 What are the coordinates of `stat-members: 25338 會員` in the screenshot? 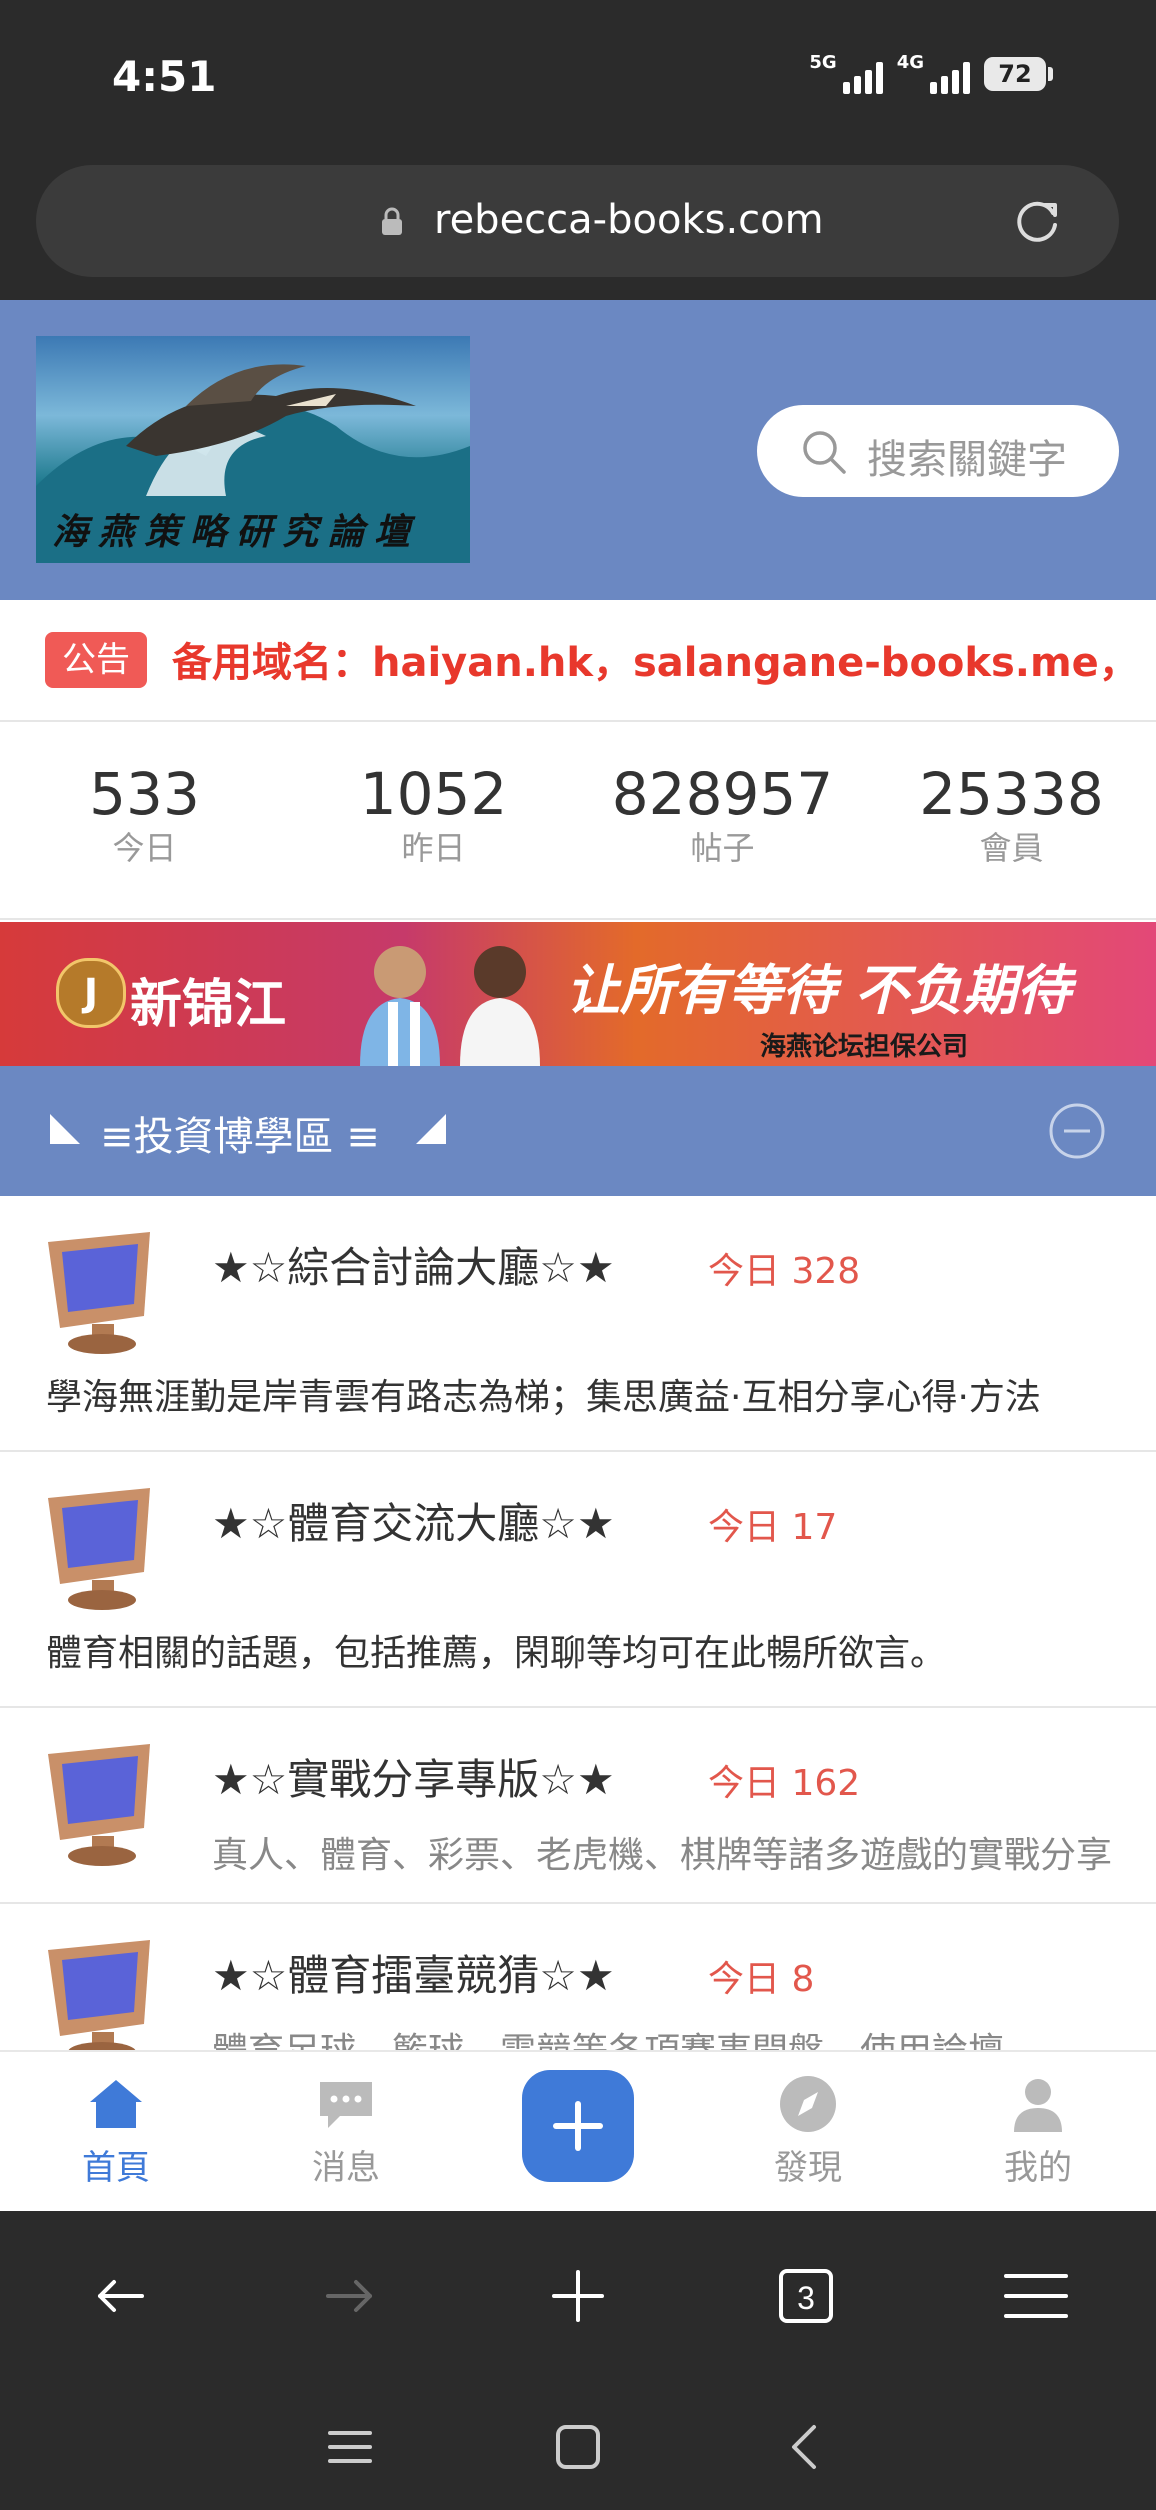 It's located at (1011, 813).